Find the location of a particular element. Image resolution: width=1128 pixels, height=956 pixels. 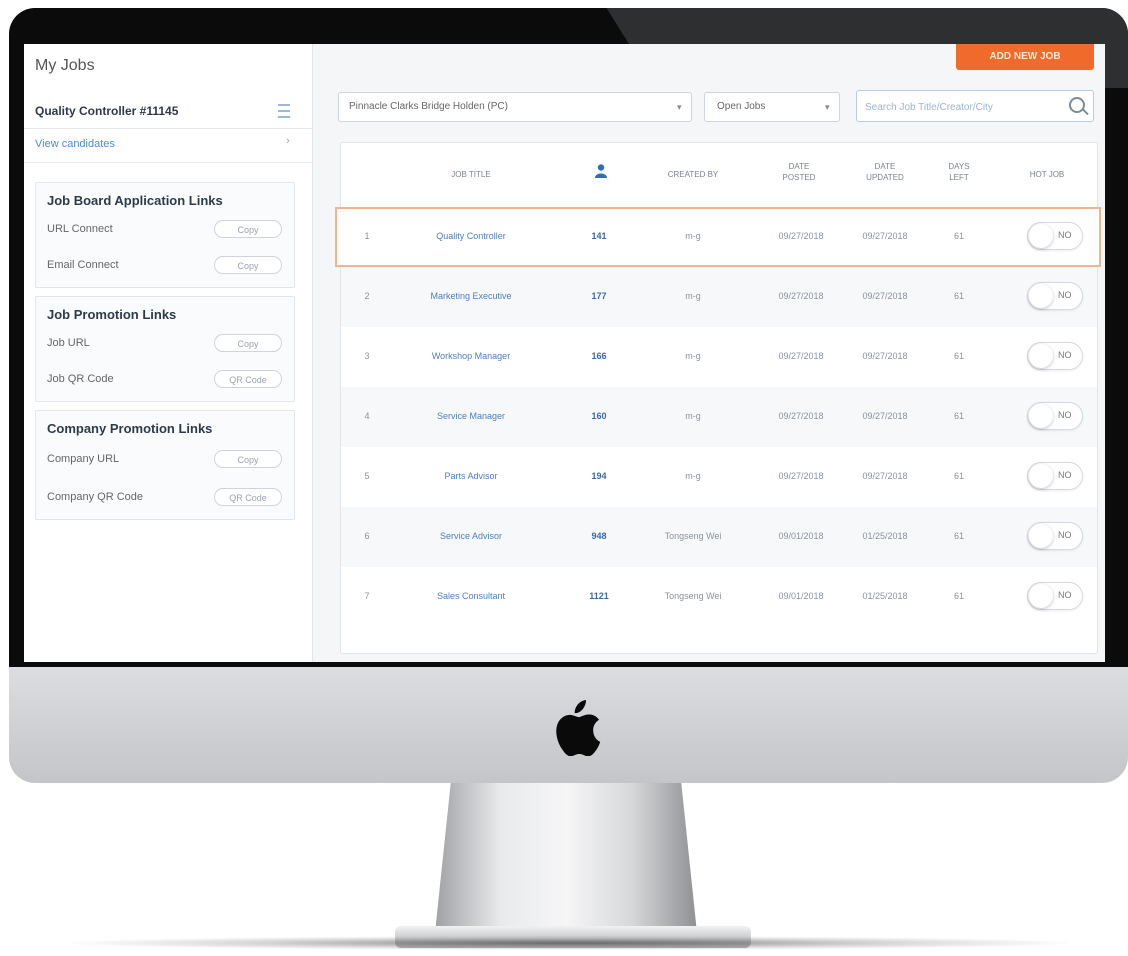

job-title-link: Service Advisor is located at coordinates (471, 536).